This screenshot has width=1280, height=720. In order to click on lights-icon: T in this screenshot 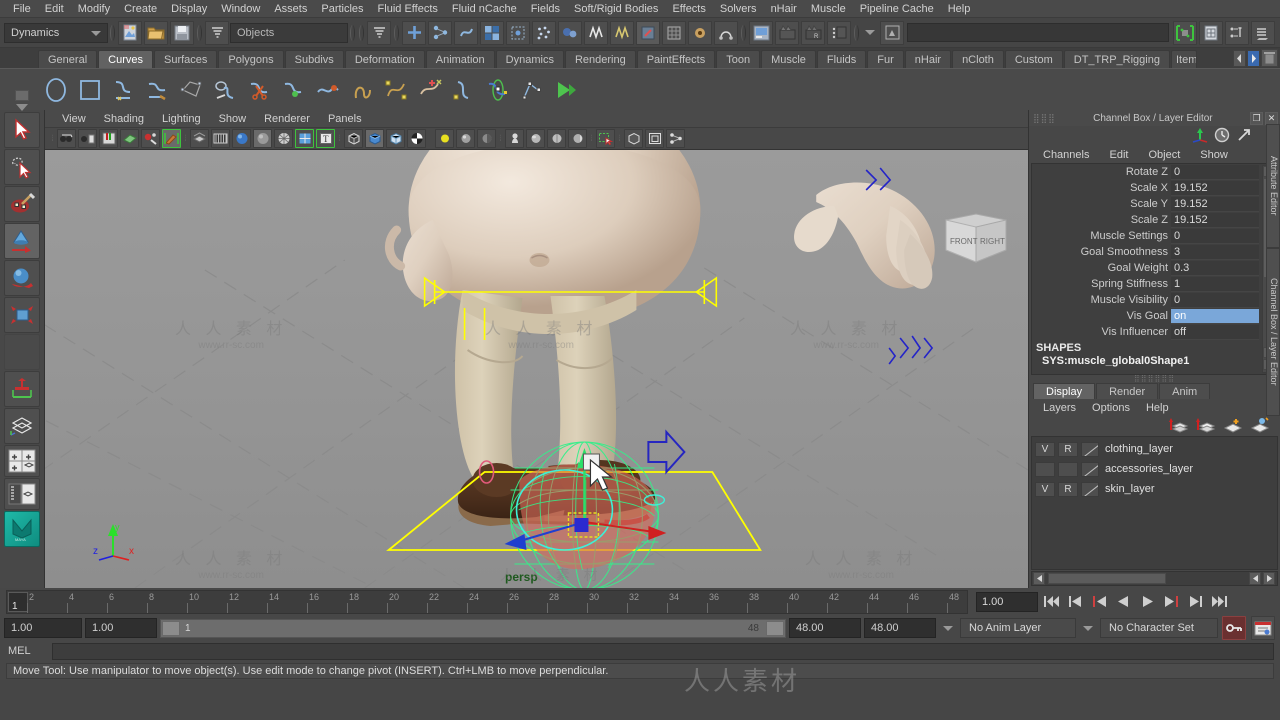, I will do `click(325, 138)`.